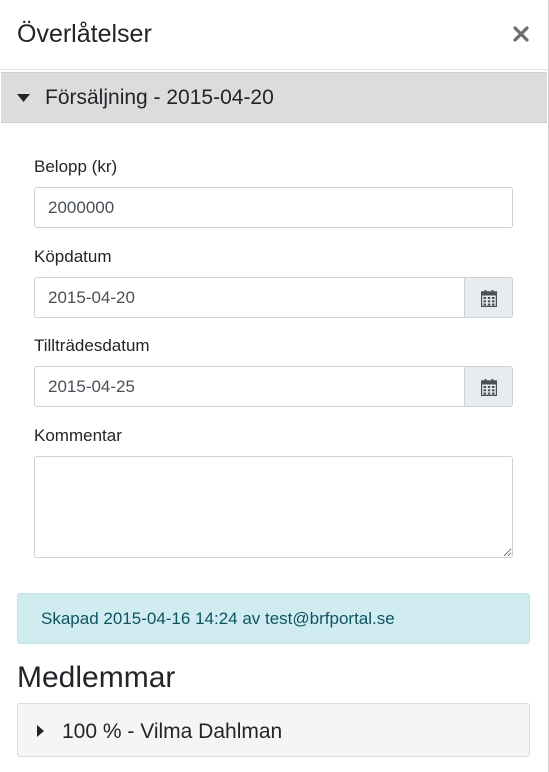 Image resolution: width=549 pixels, height=772 pixels. I want to click on comment-textarea, so click(273, 507).